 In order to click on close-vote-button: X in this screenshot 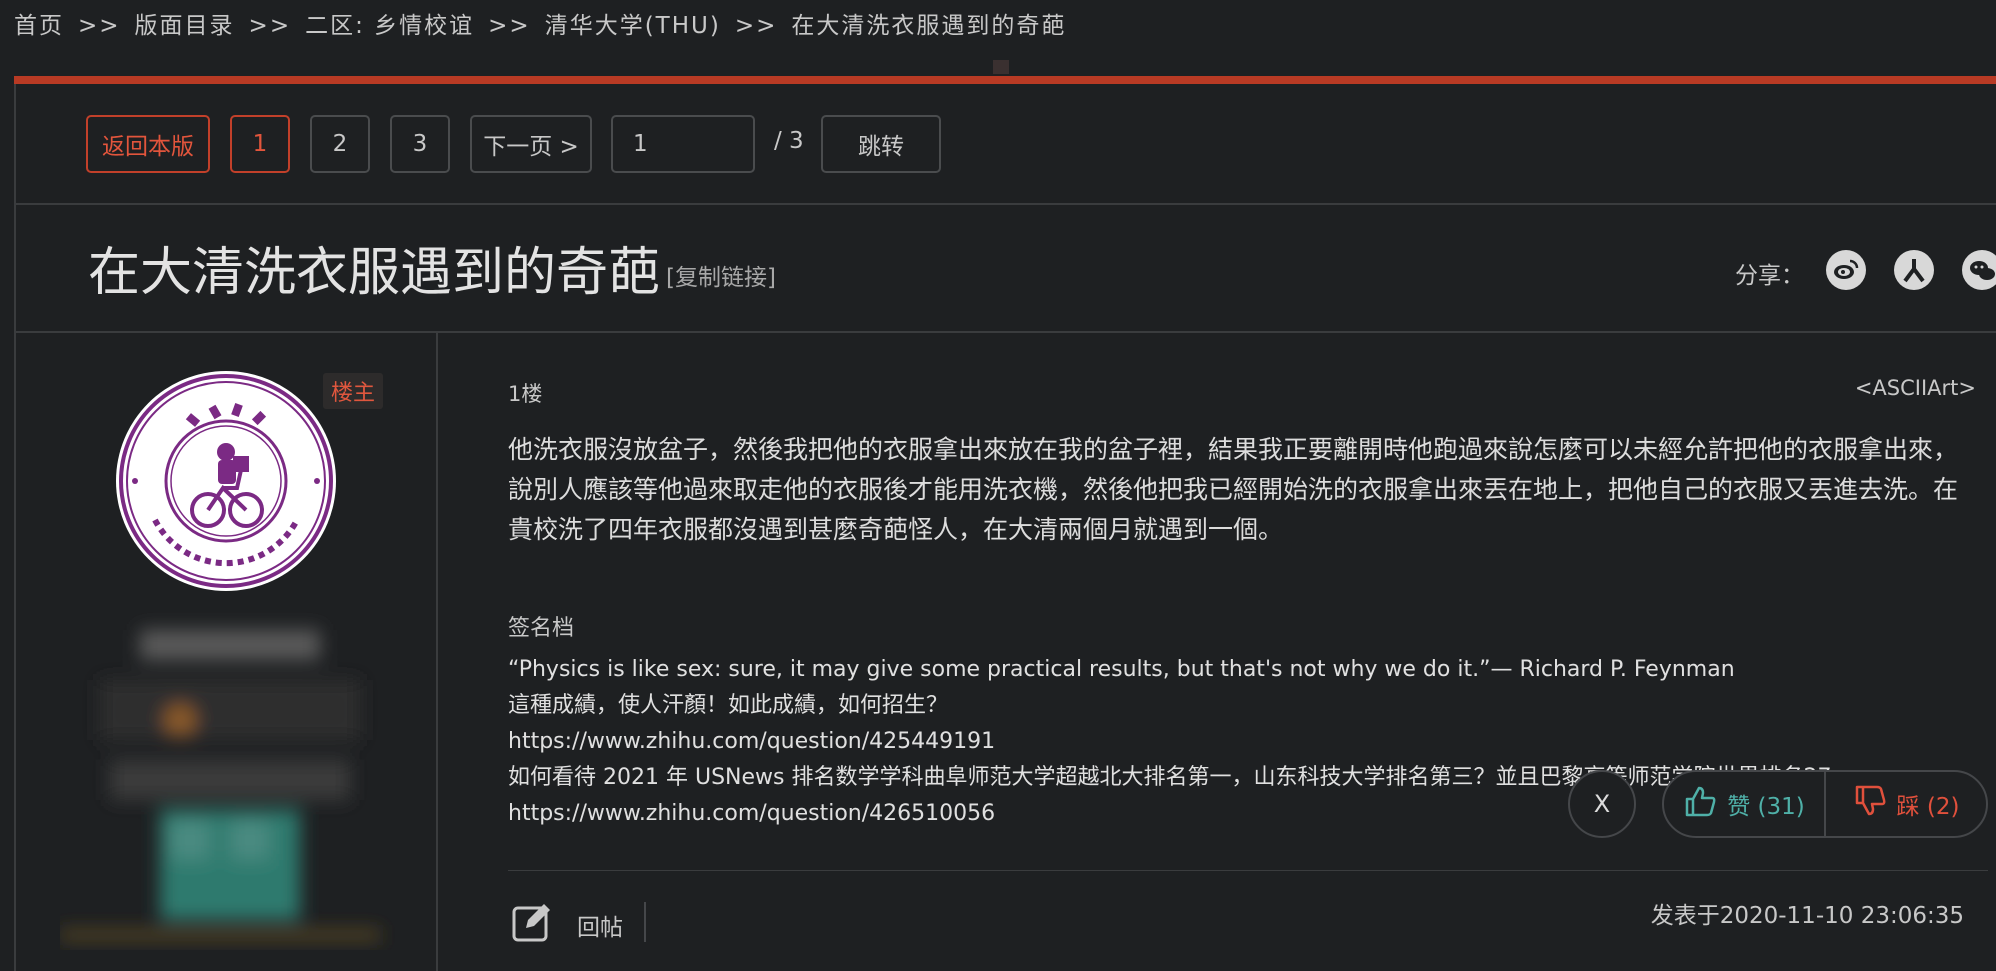, I will do `click(1602, 804)`.